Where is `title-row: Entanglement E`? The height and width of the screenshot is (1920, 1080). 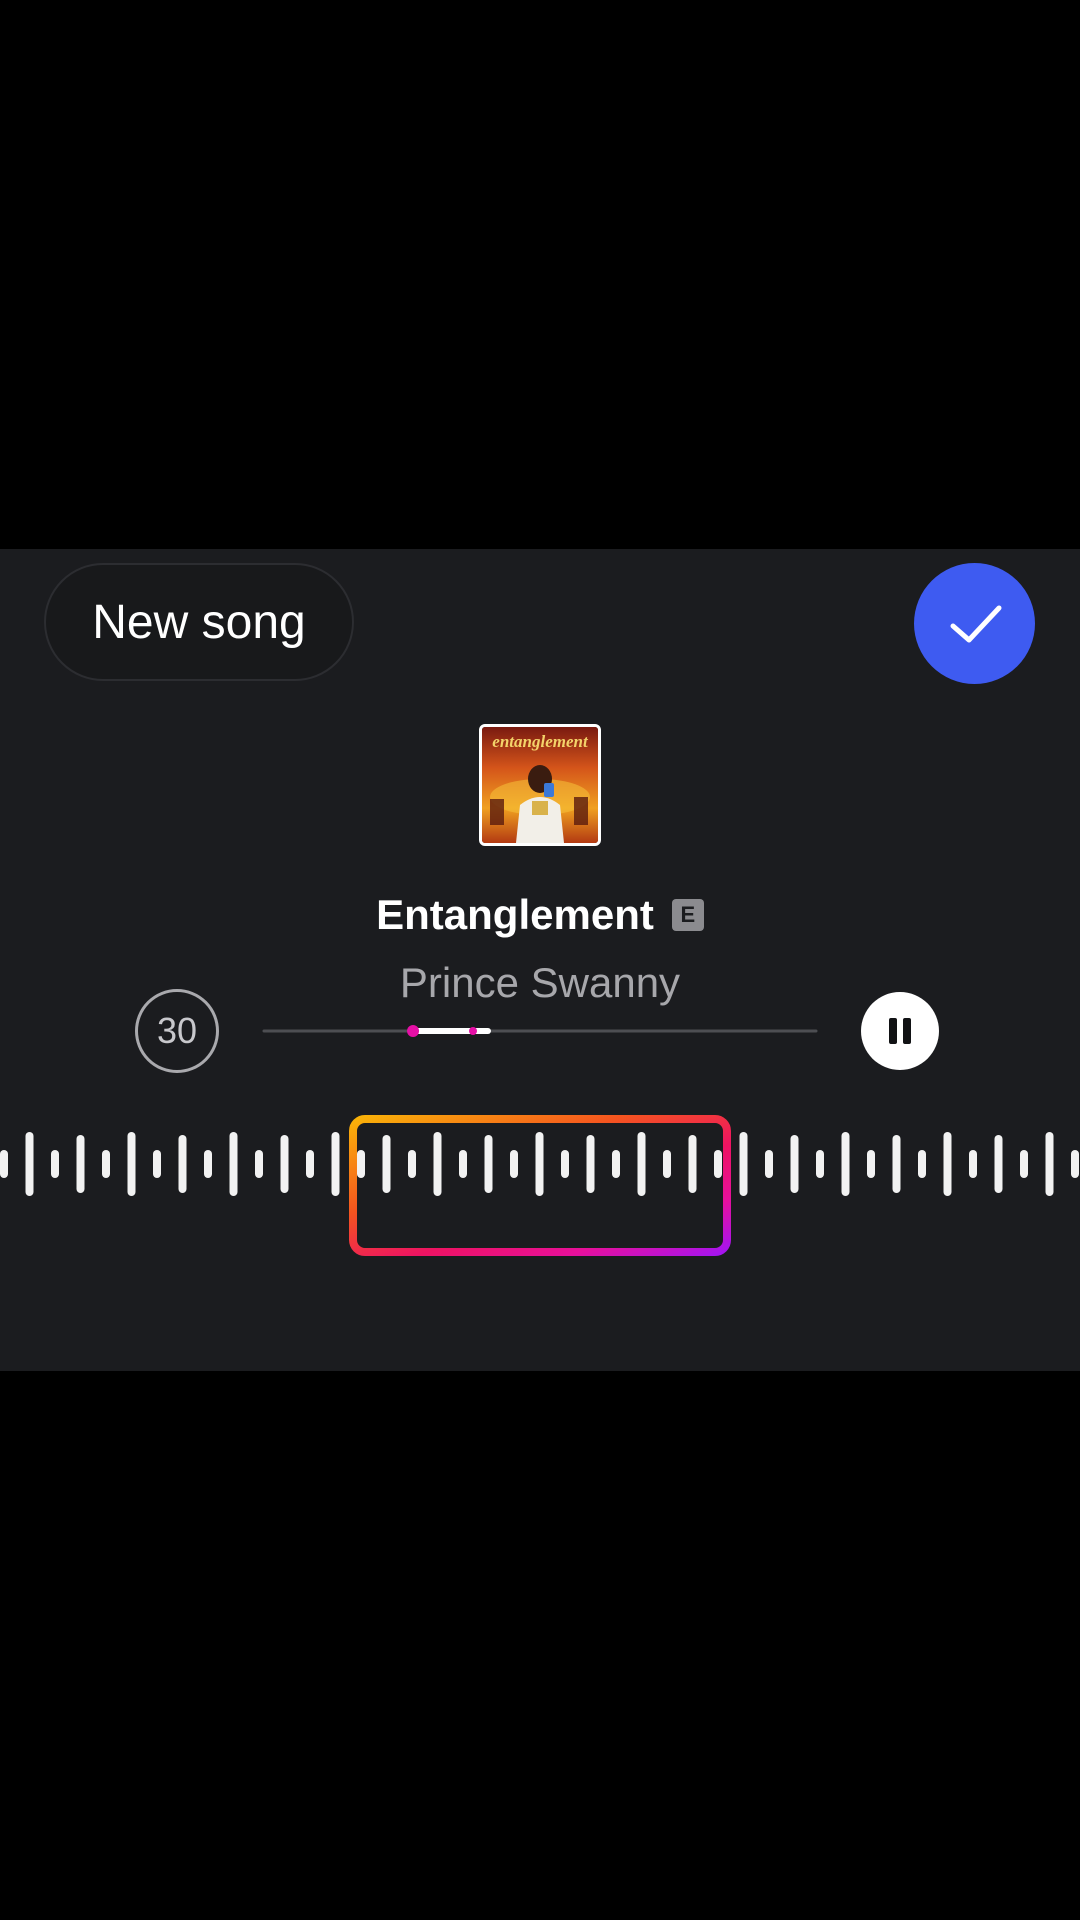
title-row: Entanglement E is located at coordinates (540, 915).